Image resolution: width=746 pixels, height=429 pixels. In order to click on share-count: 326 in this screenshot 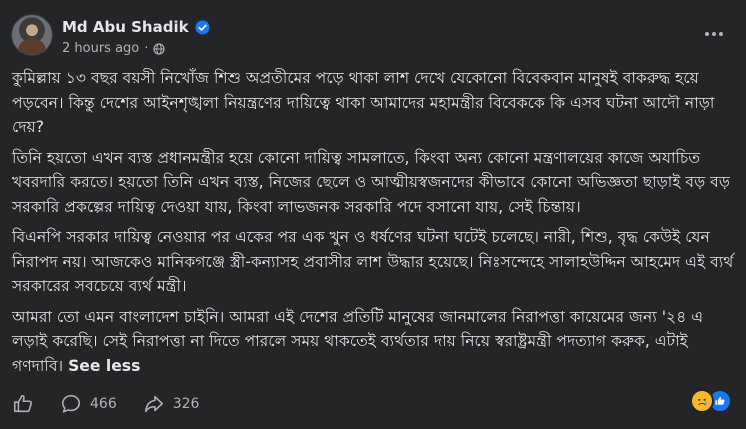, I will do `click(186, 404)`.